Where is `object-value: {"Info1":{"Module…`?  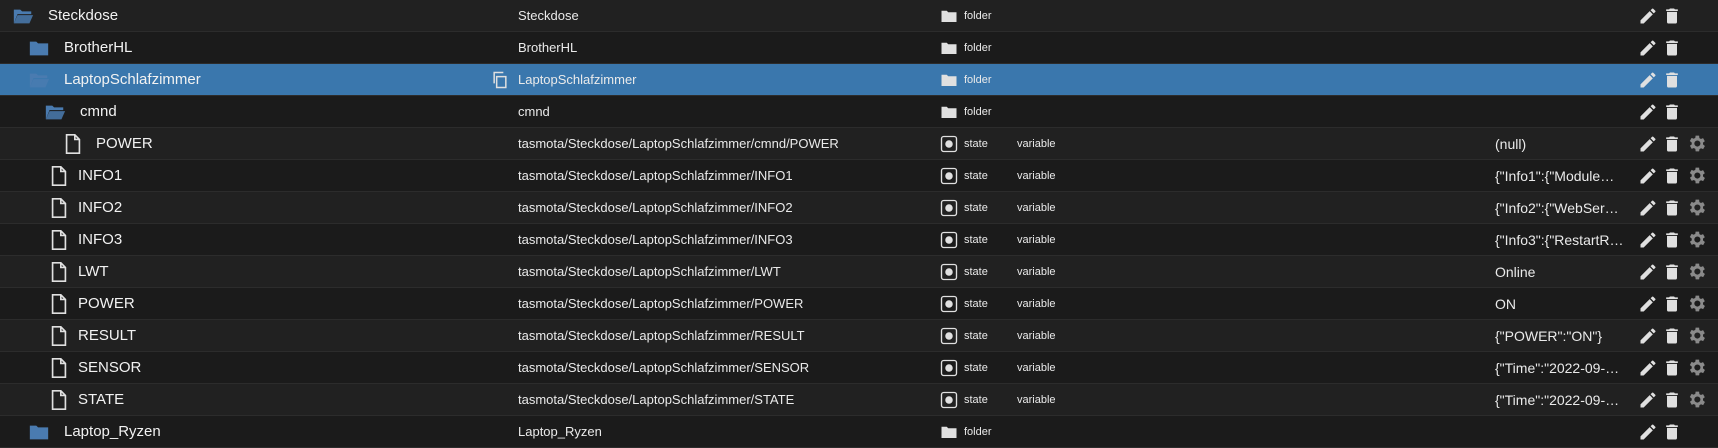
object-value: {"Info1":{"Module… is located at coordinates (1565, 175).